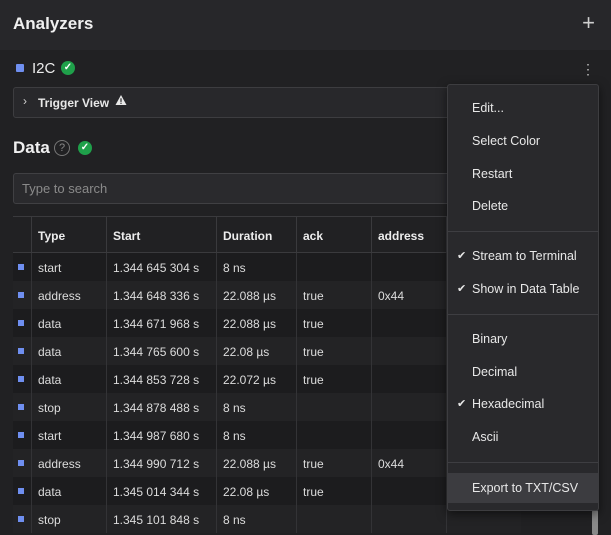  I want to click on column-header-ack: ack, so click(333, 234).